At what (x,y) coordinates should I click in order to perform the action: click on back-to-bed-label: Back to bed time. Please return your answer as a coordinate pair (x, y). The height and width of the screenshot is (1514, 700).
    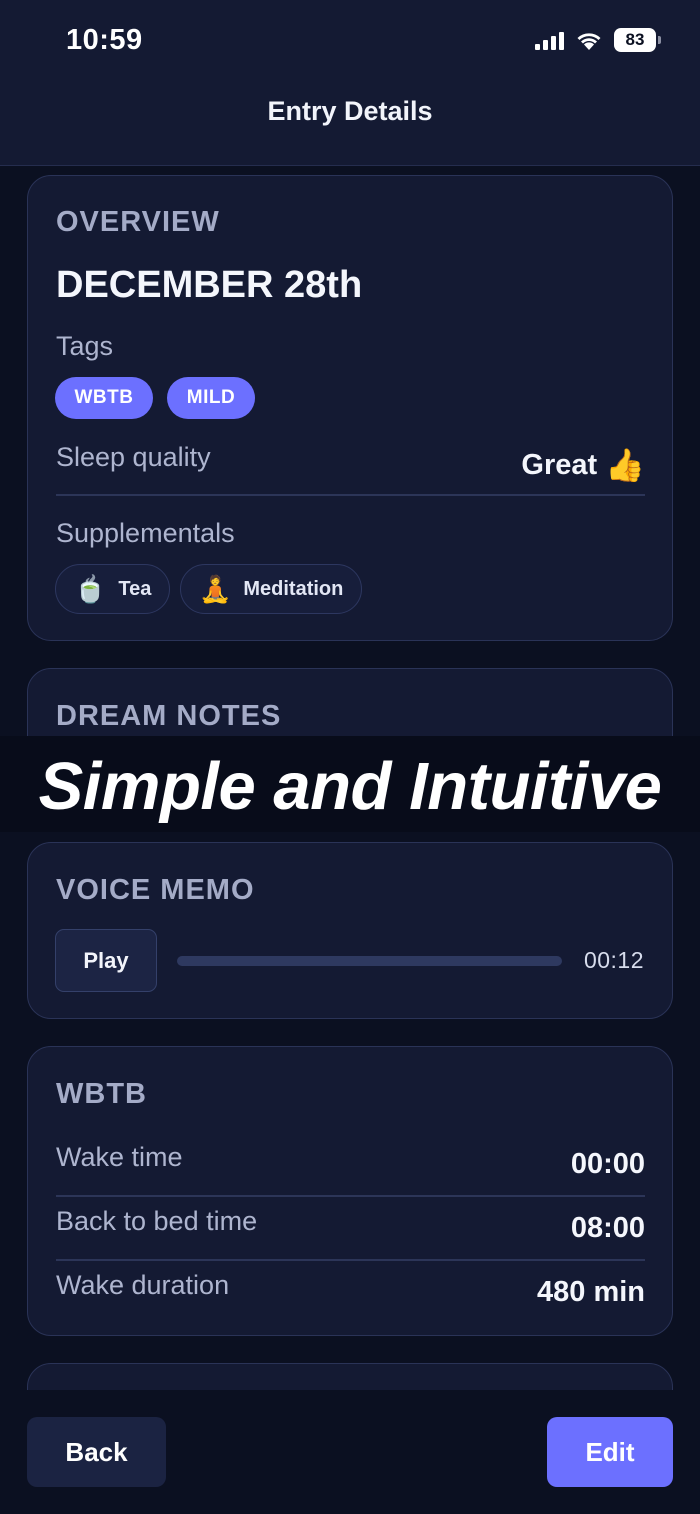
    Looking at the image, I should click on (157, 1221).